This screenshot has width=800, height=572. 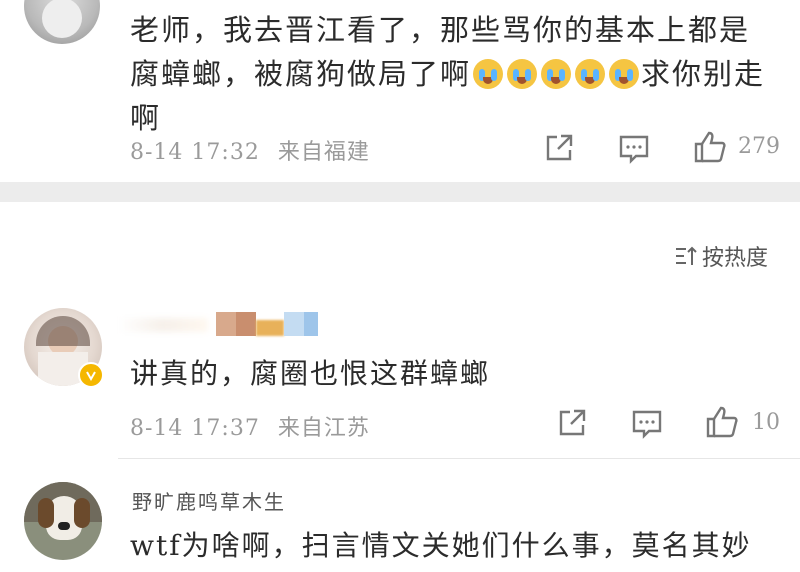 What do you see at coordinates (766, 422) in the screenshot?
I see `like-count: 10` at bounding box center [766, 422].